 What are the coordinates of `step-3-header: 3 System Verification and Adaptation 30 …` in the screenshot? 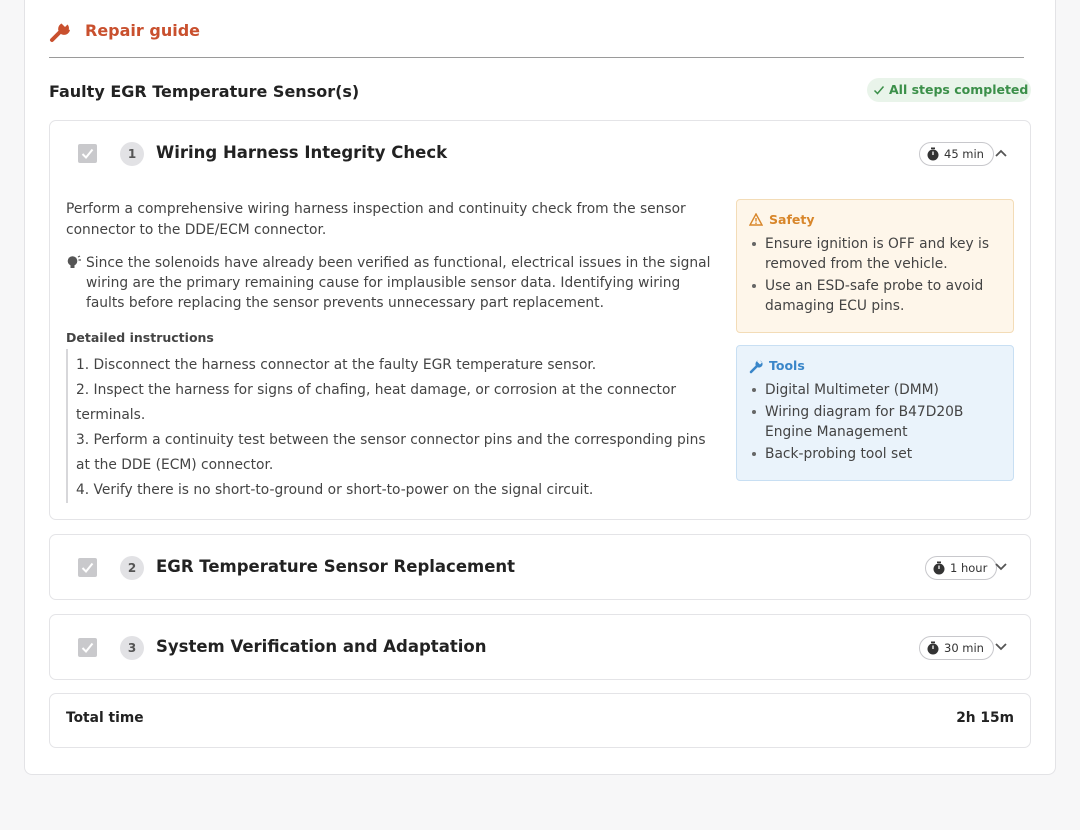 It's located at (540, 648).